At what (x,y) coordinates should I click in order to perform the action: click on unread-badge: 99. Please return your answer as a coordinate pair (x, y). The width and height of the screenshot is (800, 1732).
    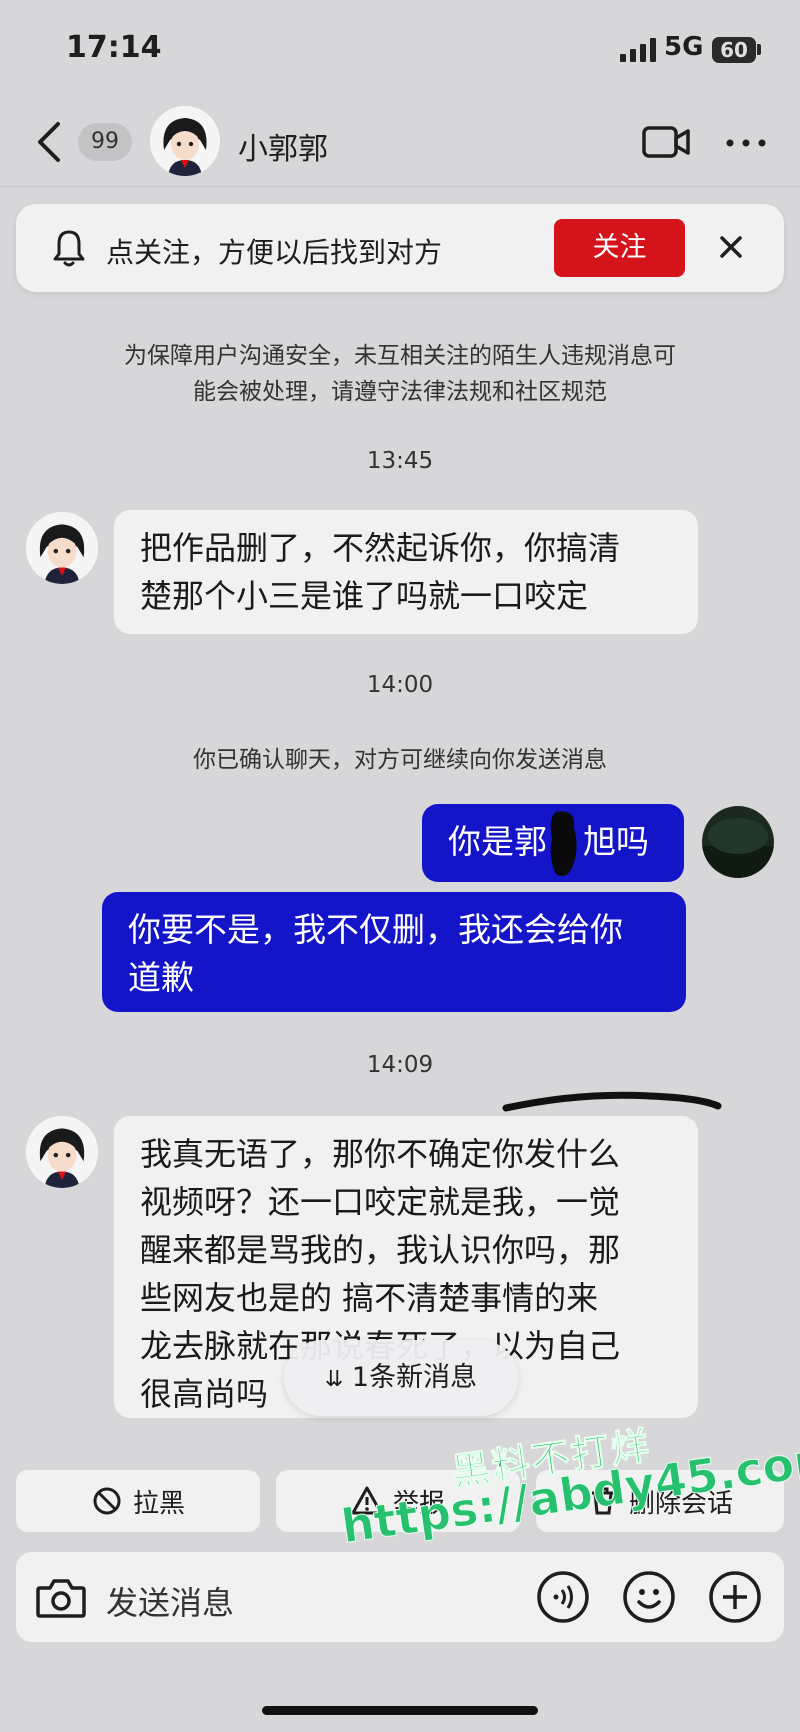
    Looking at the image, I should click on (105, 142).